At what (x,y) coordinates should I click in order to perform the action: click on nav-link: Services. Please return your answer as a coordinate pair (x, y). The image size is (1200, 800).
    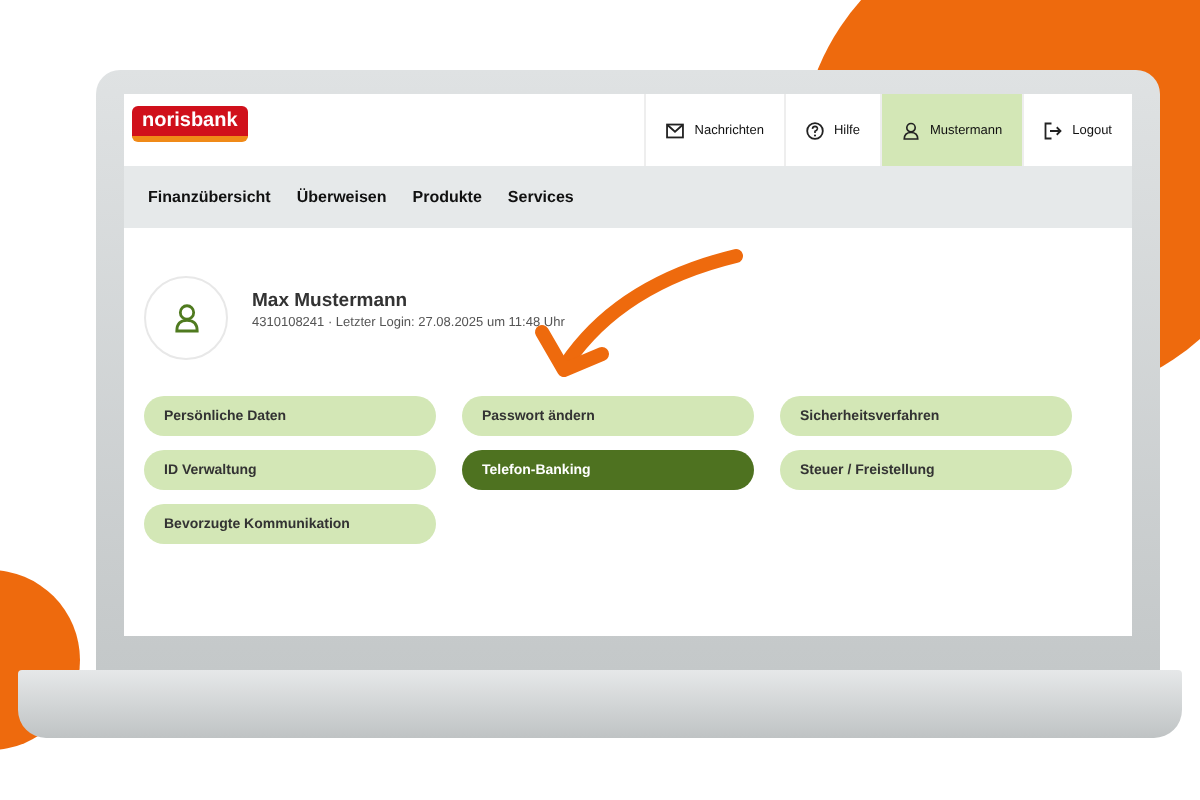
    Looking at the image, I should click on (540, 197).